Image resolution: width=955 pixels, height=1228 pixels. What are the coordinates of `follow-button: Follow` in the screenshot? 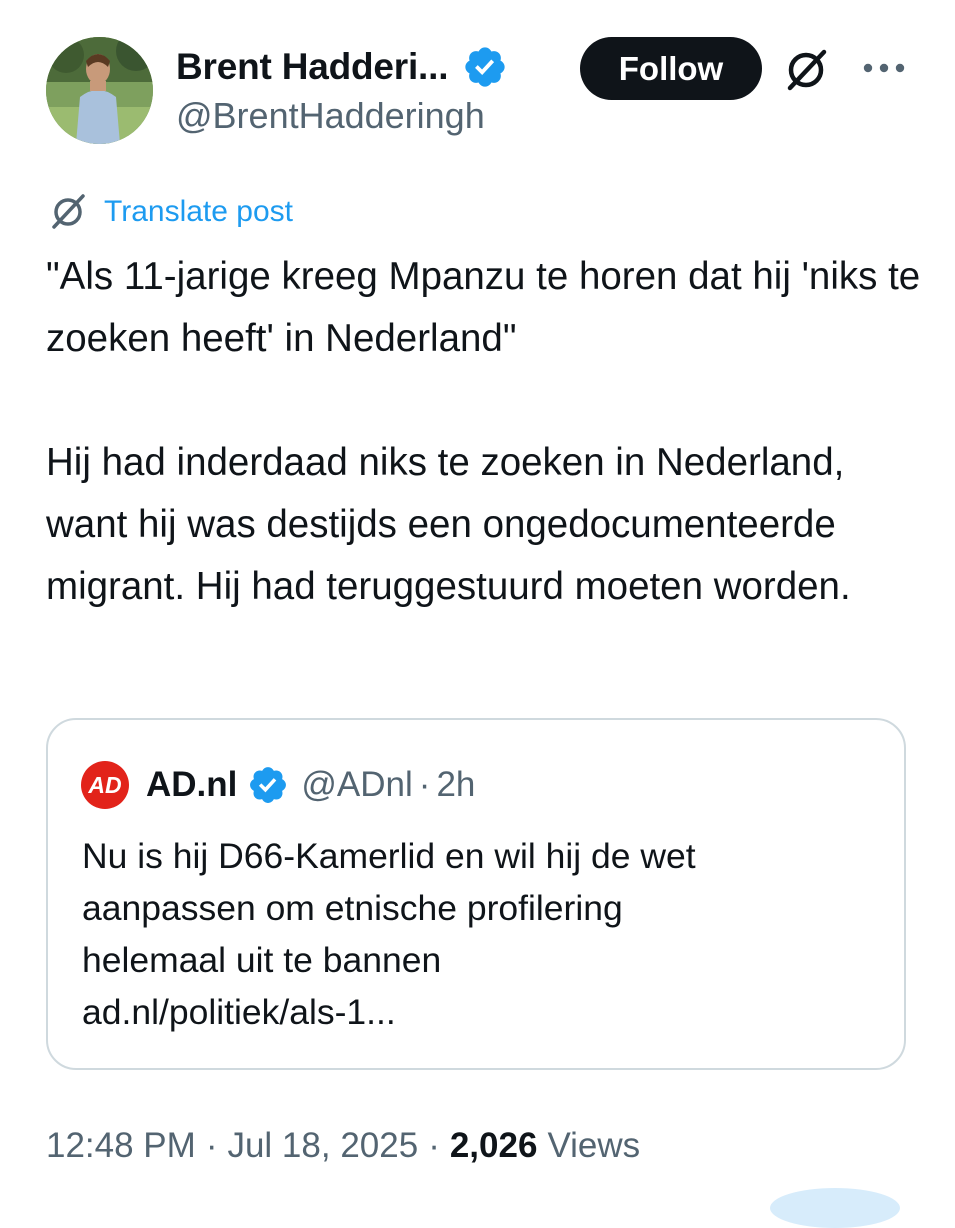 It's located at (671, 68).